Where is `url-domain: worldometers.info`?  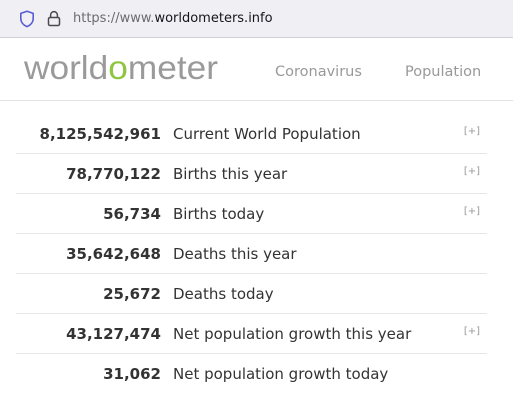
url-domain: worldometers.info is located at coordinates (213, 18).